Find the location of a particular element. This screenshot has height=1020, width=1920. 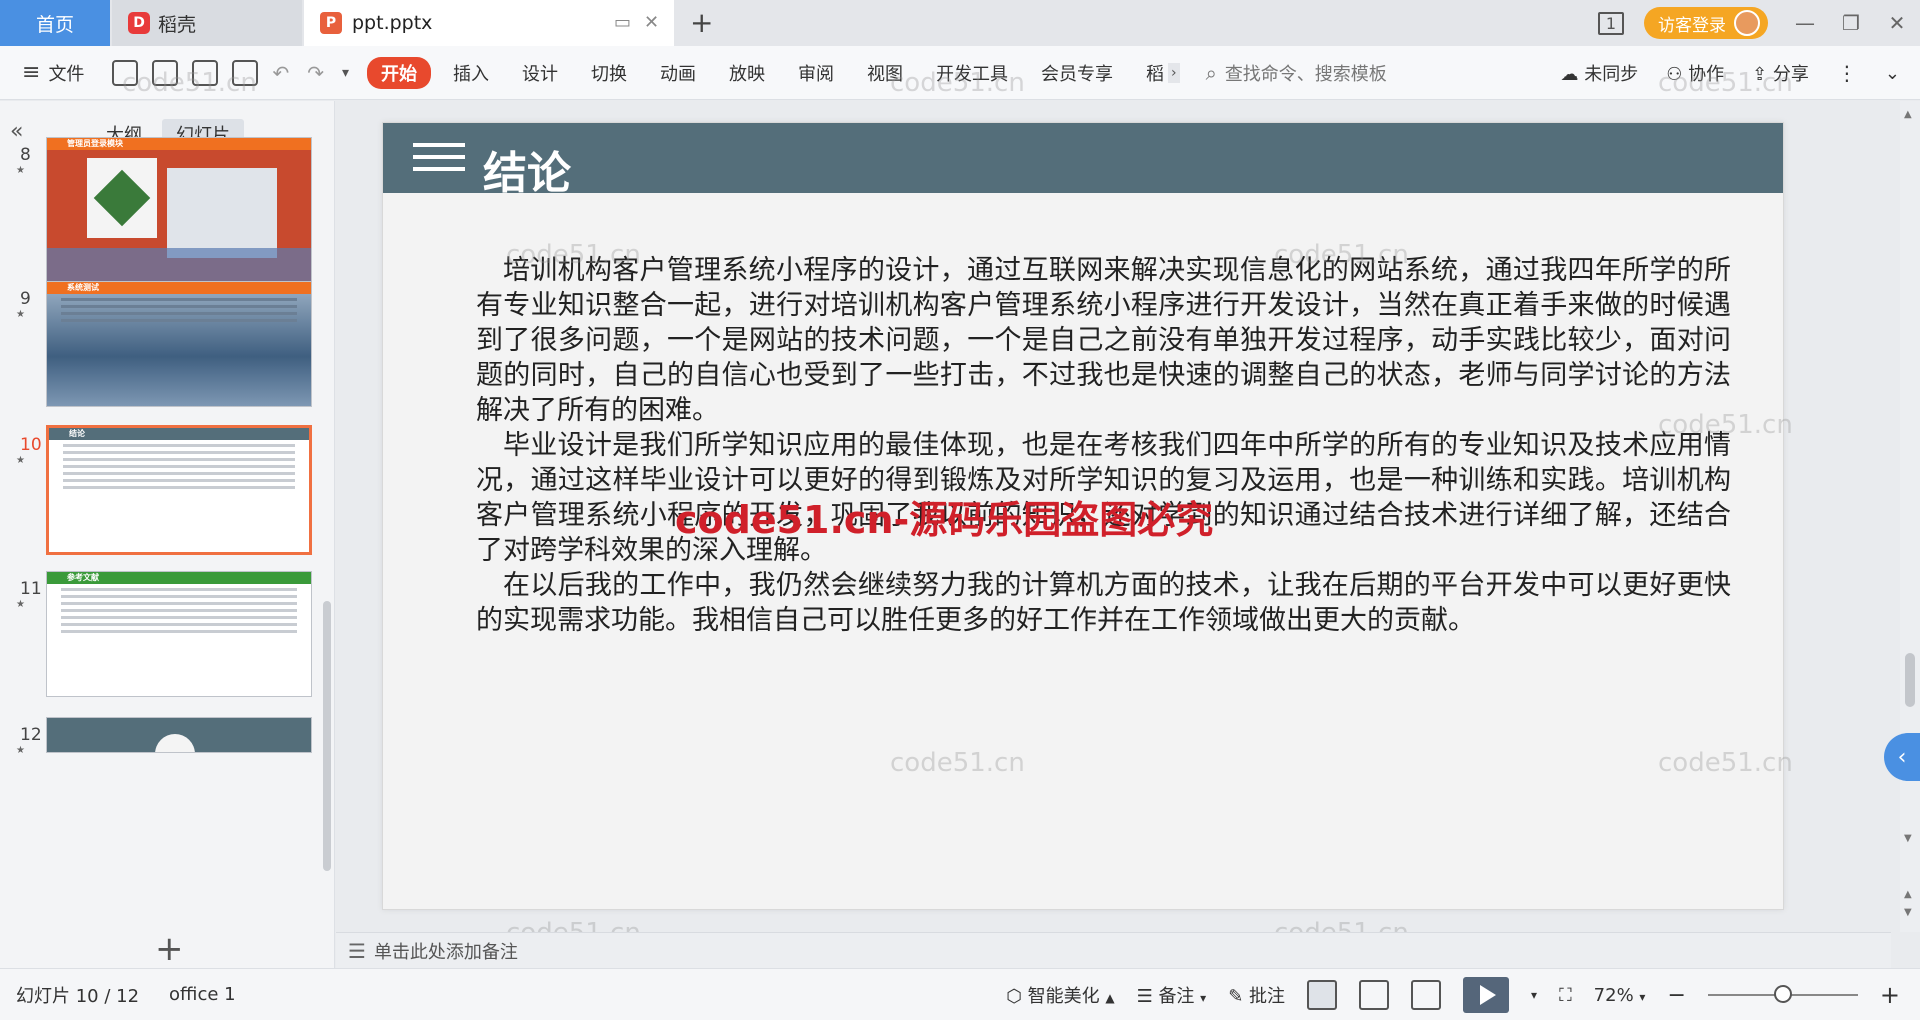

hamburger-icon: ≡ is located at coordinates (31, 72).